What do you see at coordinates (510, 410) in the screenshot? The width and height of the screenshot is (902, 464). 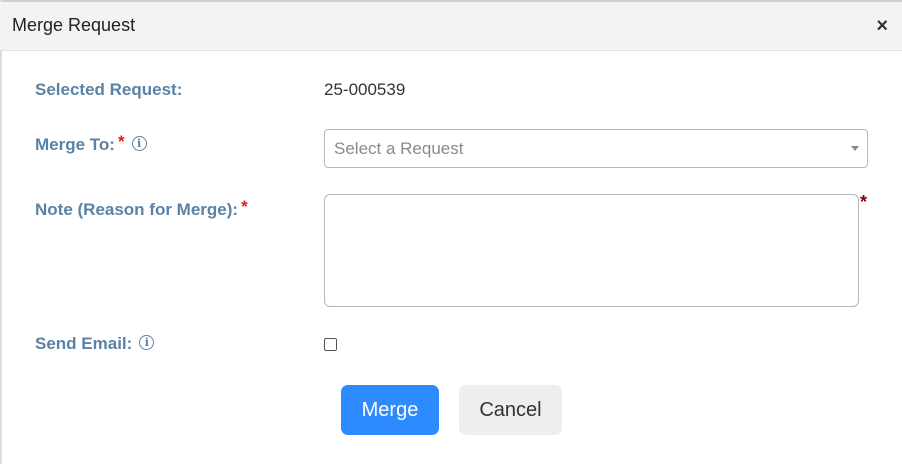 I see `cancel-button: Cancel` at bounding box center [510, 410].